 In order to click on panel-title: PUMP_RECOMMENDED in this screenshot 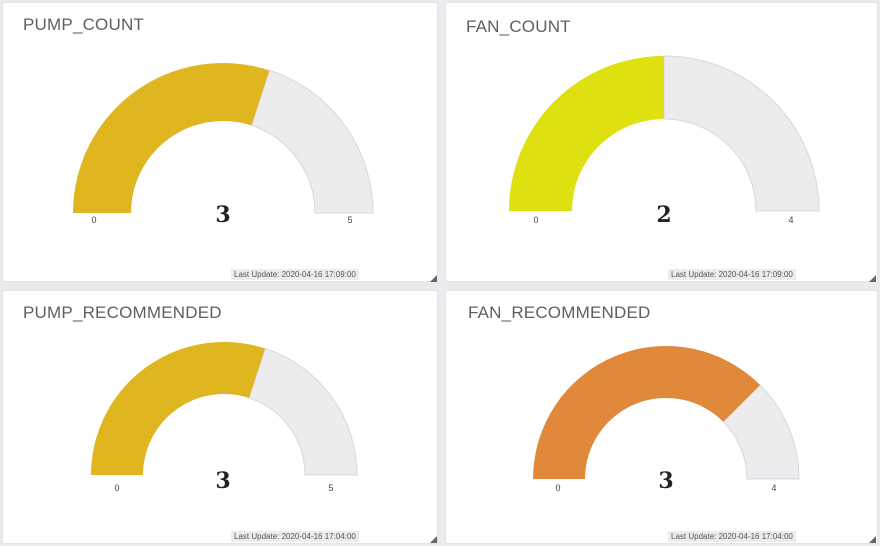, I will do `click(122, 312)`.